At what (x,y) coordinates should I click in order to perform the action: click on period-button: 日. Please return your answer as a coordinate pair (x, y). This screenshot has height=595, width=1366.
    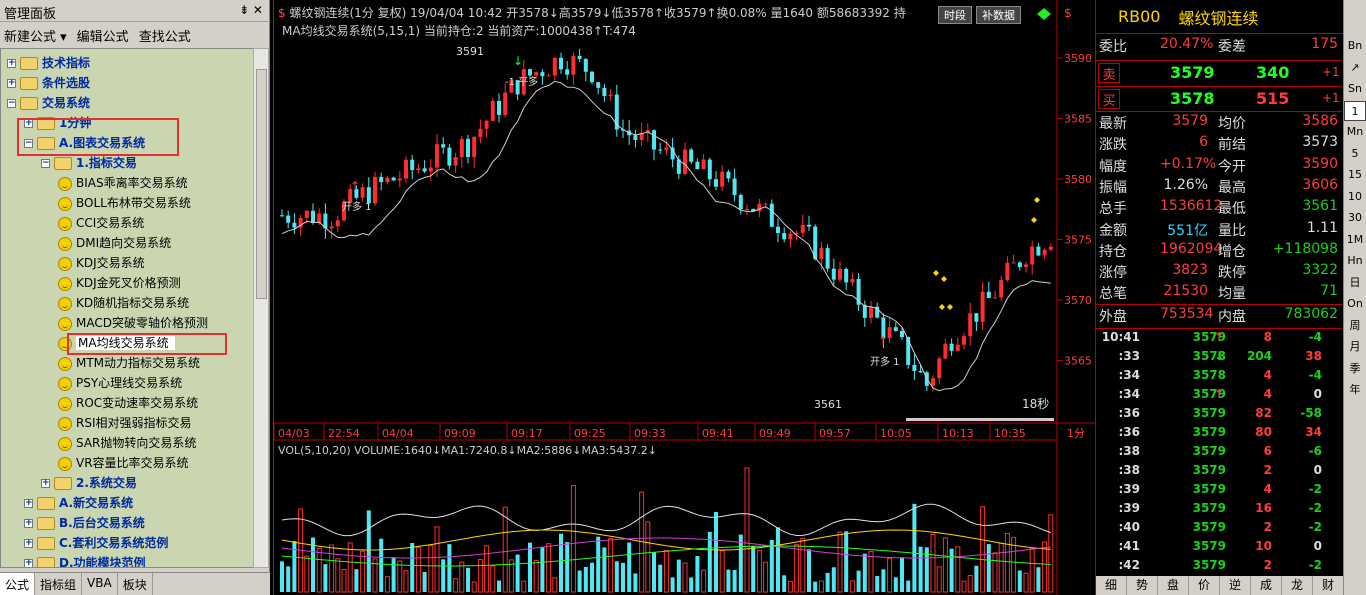
    Looking at the image, I should click on (1355, 283).